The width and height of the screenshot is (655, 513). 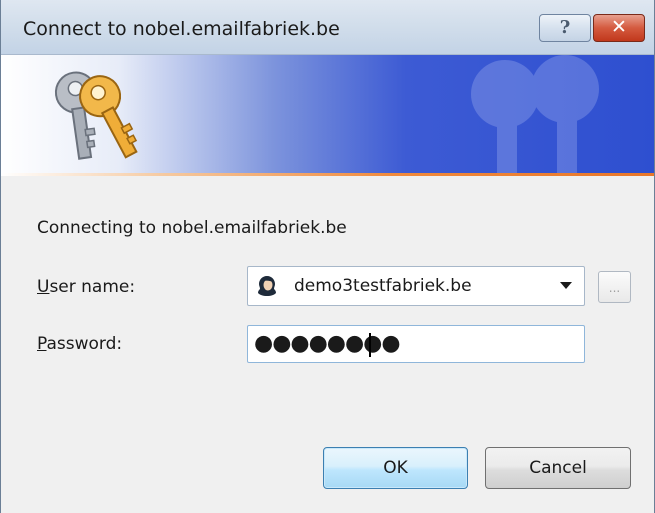 I want to click on username-label-rest: ser name:, so click(x=92, y=287).